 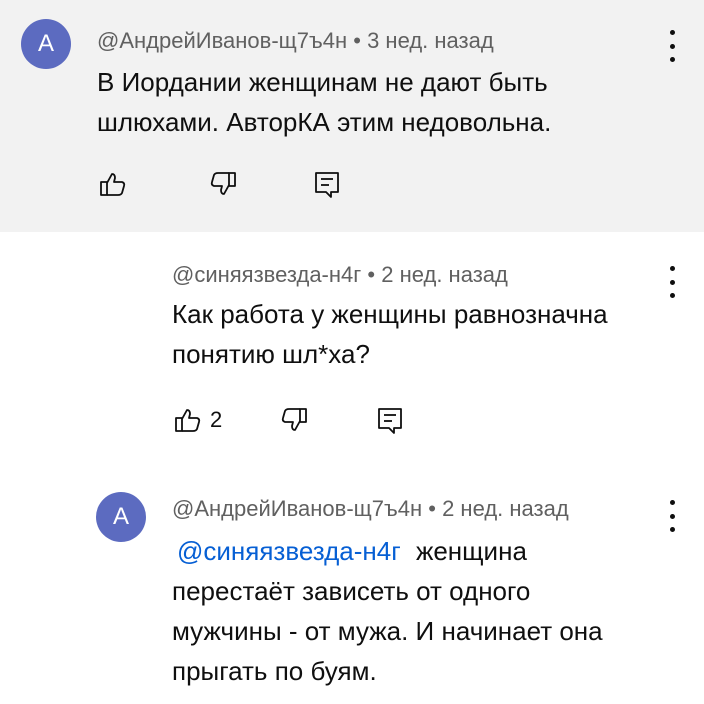 I want to click on comment-meta: @синяязвезда-н4г • 2 нед. назад, so click(x=340, y=275).